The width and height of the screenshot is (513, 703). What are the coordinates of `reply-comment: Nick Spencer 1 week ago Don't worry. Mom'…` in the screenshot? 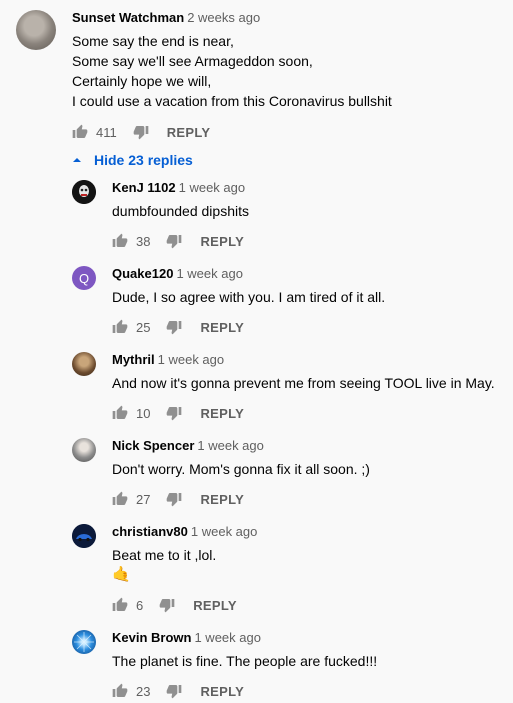 It's located at (256, 477).